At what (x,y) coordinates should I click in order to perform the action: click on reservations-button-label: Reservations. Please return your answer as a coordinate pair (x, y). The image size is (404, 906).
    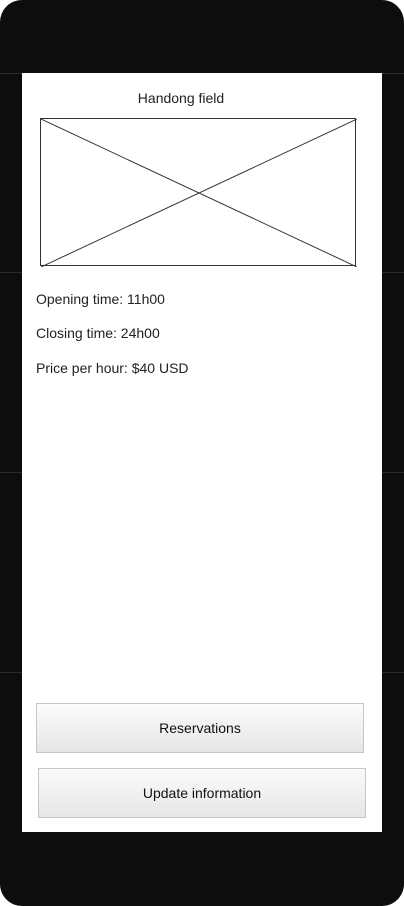
    Looking at the image, I should click on (200, 728).